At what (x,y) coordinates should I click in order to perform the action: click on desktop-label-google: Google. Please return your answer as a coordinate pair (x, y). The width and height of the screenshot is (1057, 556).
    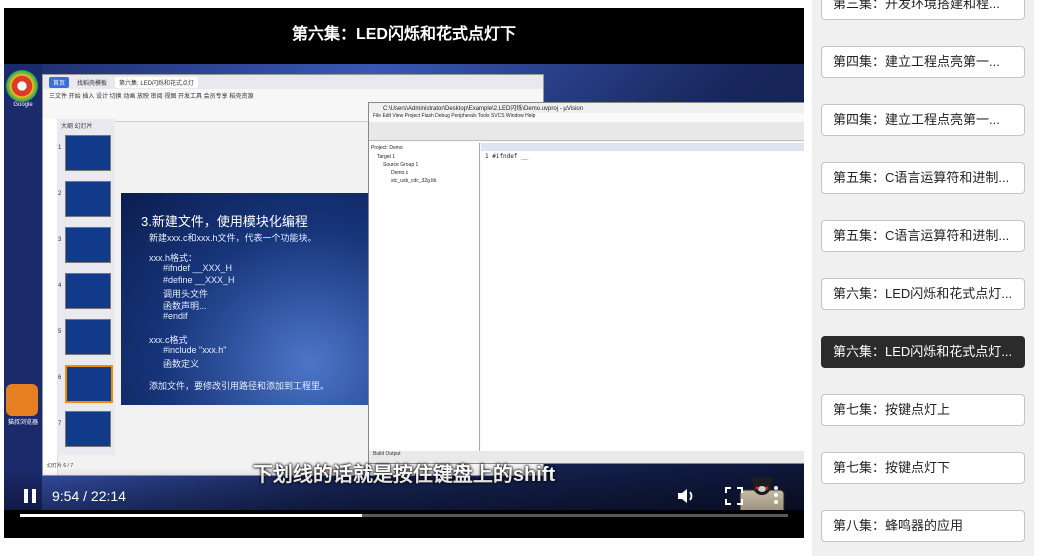
    Looking at the image, I should click on (23, 105).